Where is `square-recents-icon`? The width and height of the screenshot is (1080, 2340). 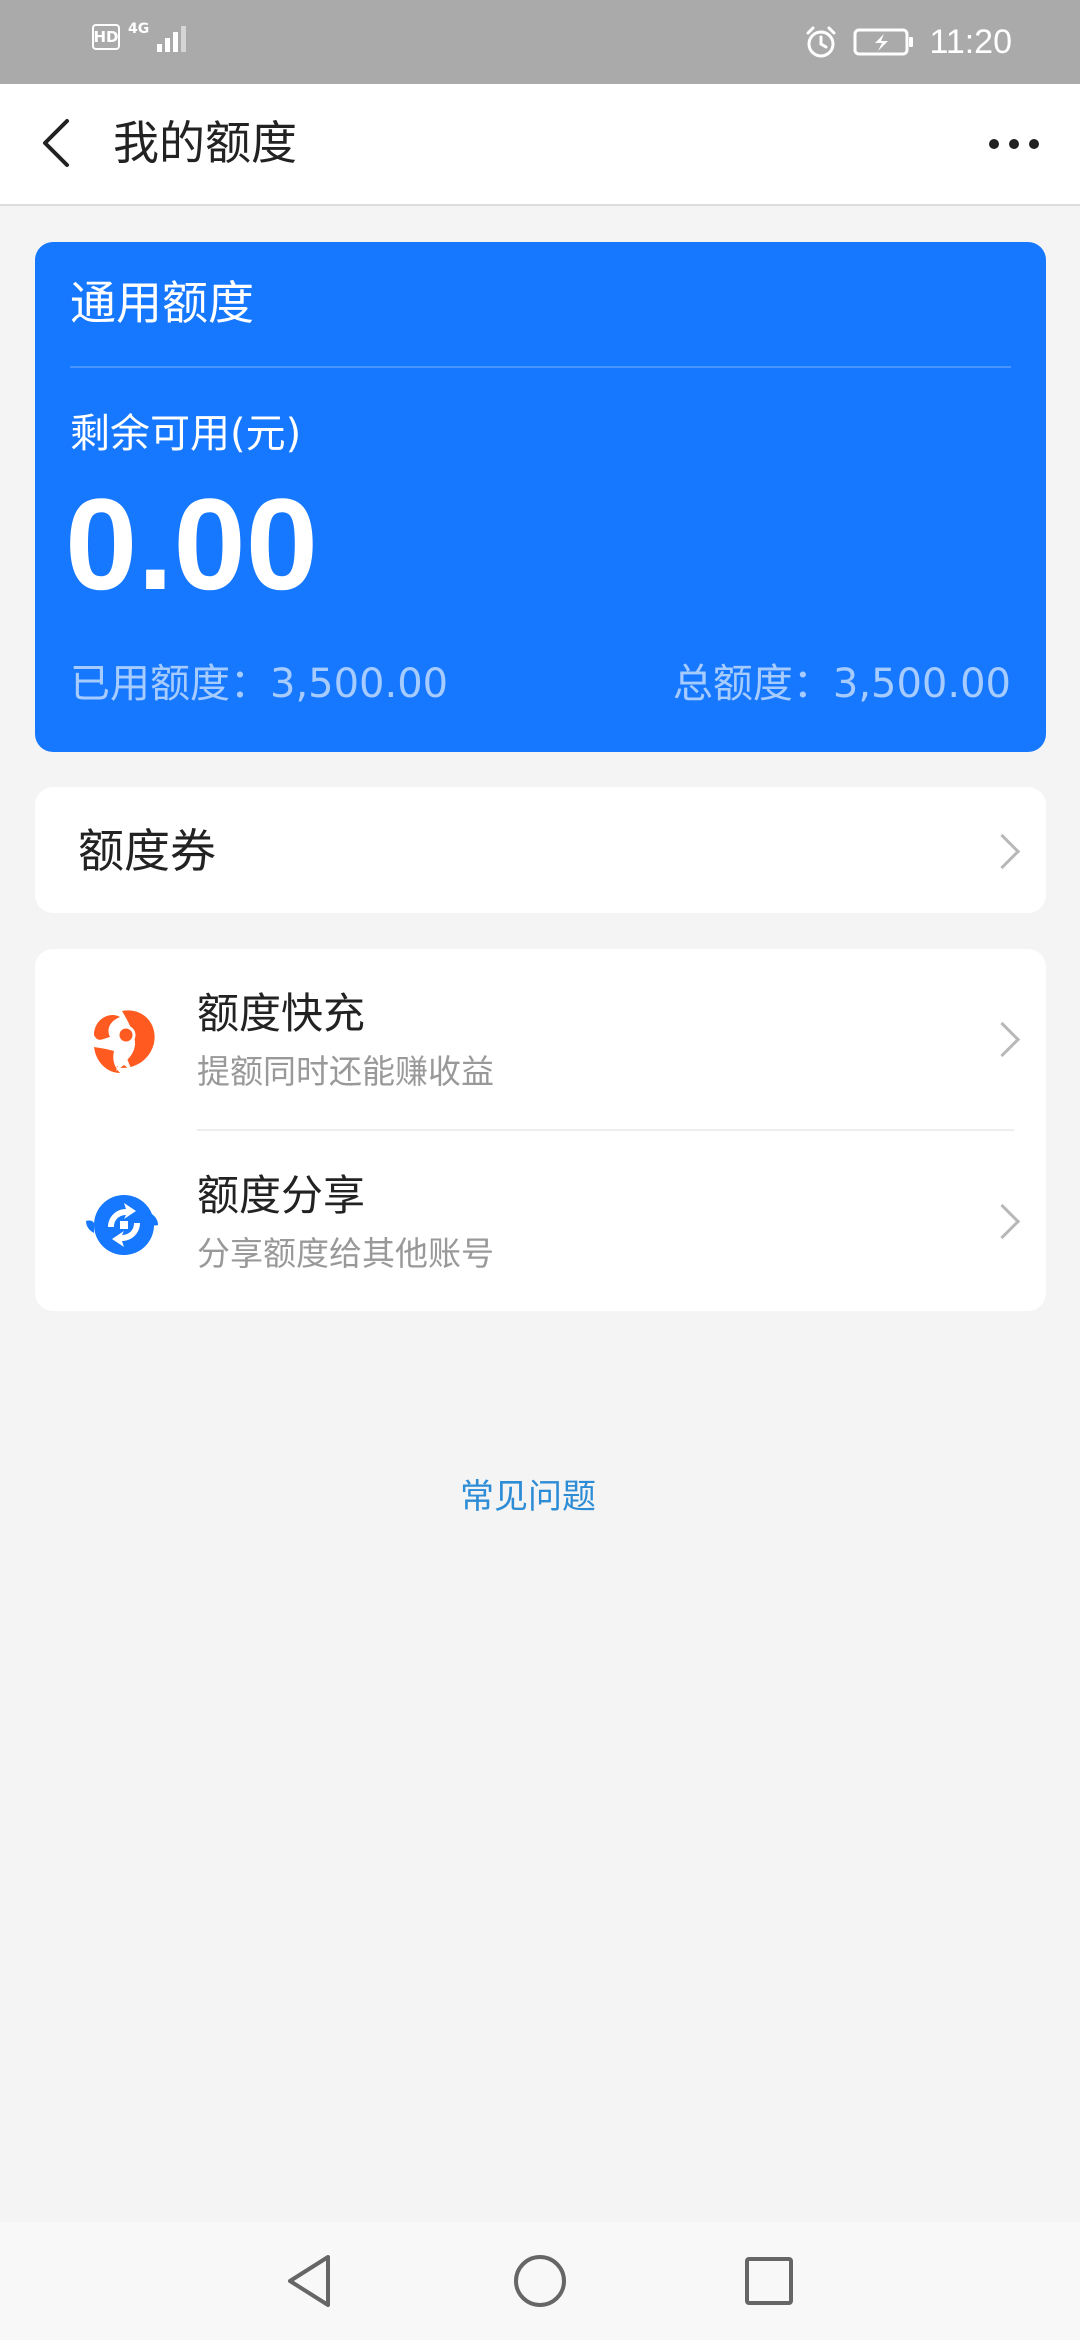 square-recents-icon is located at coordinates (769, 2281).